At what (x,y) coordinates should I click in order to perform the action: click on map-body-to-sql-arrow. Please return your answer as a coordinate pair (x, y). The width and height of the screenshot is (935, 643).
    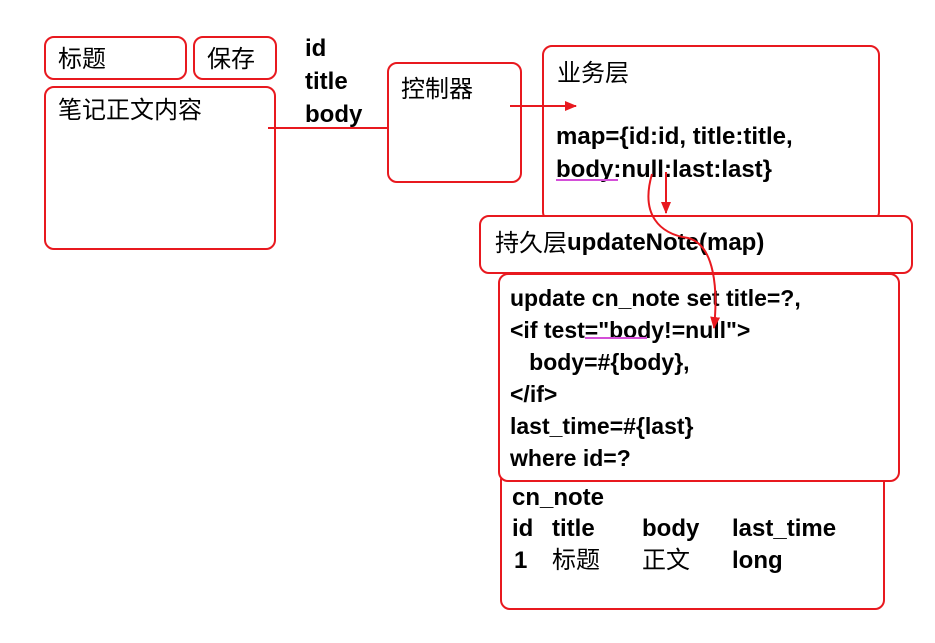
    Looking at the image, I should click on (684, 251).